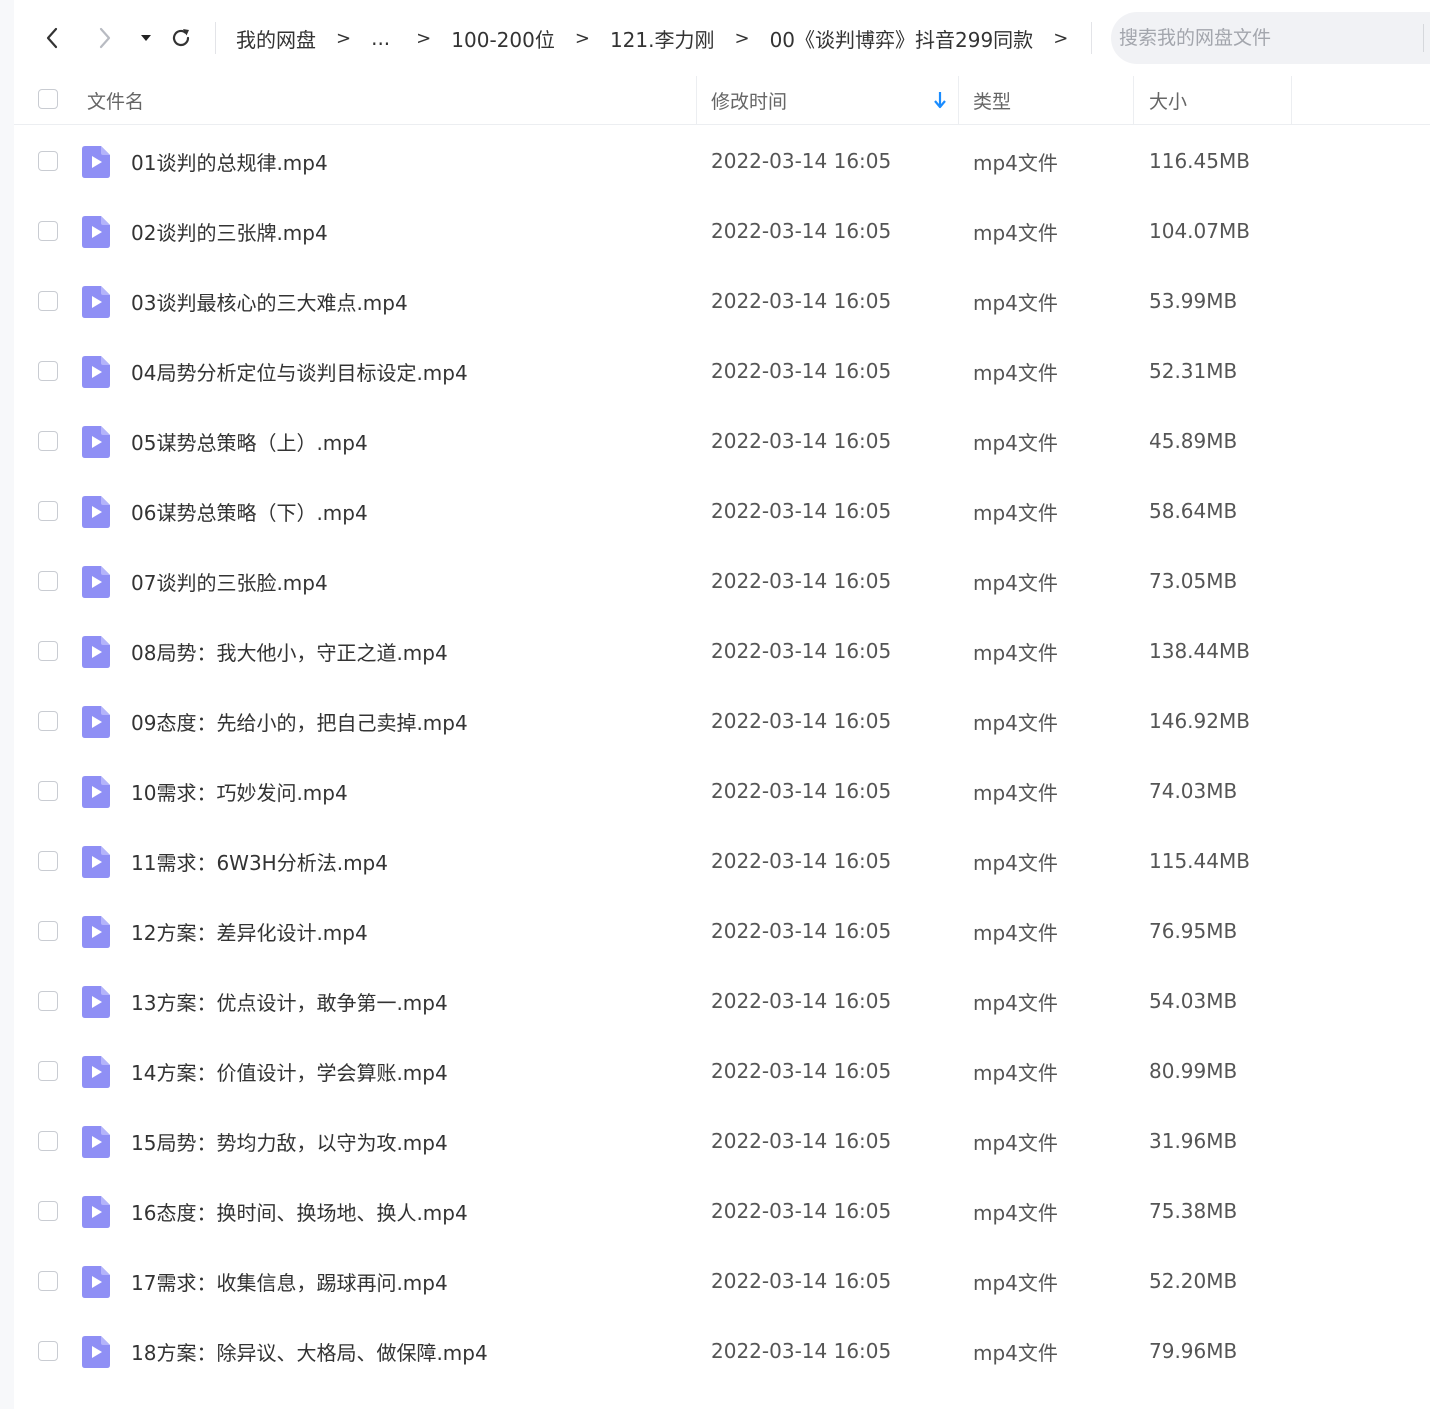 The image size is (1430, 1409). I want to click on chevron-left-icon, so click(52, 38).